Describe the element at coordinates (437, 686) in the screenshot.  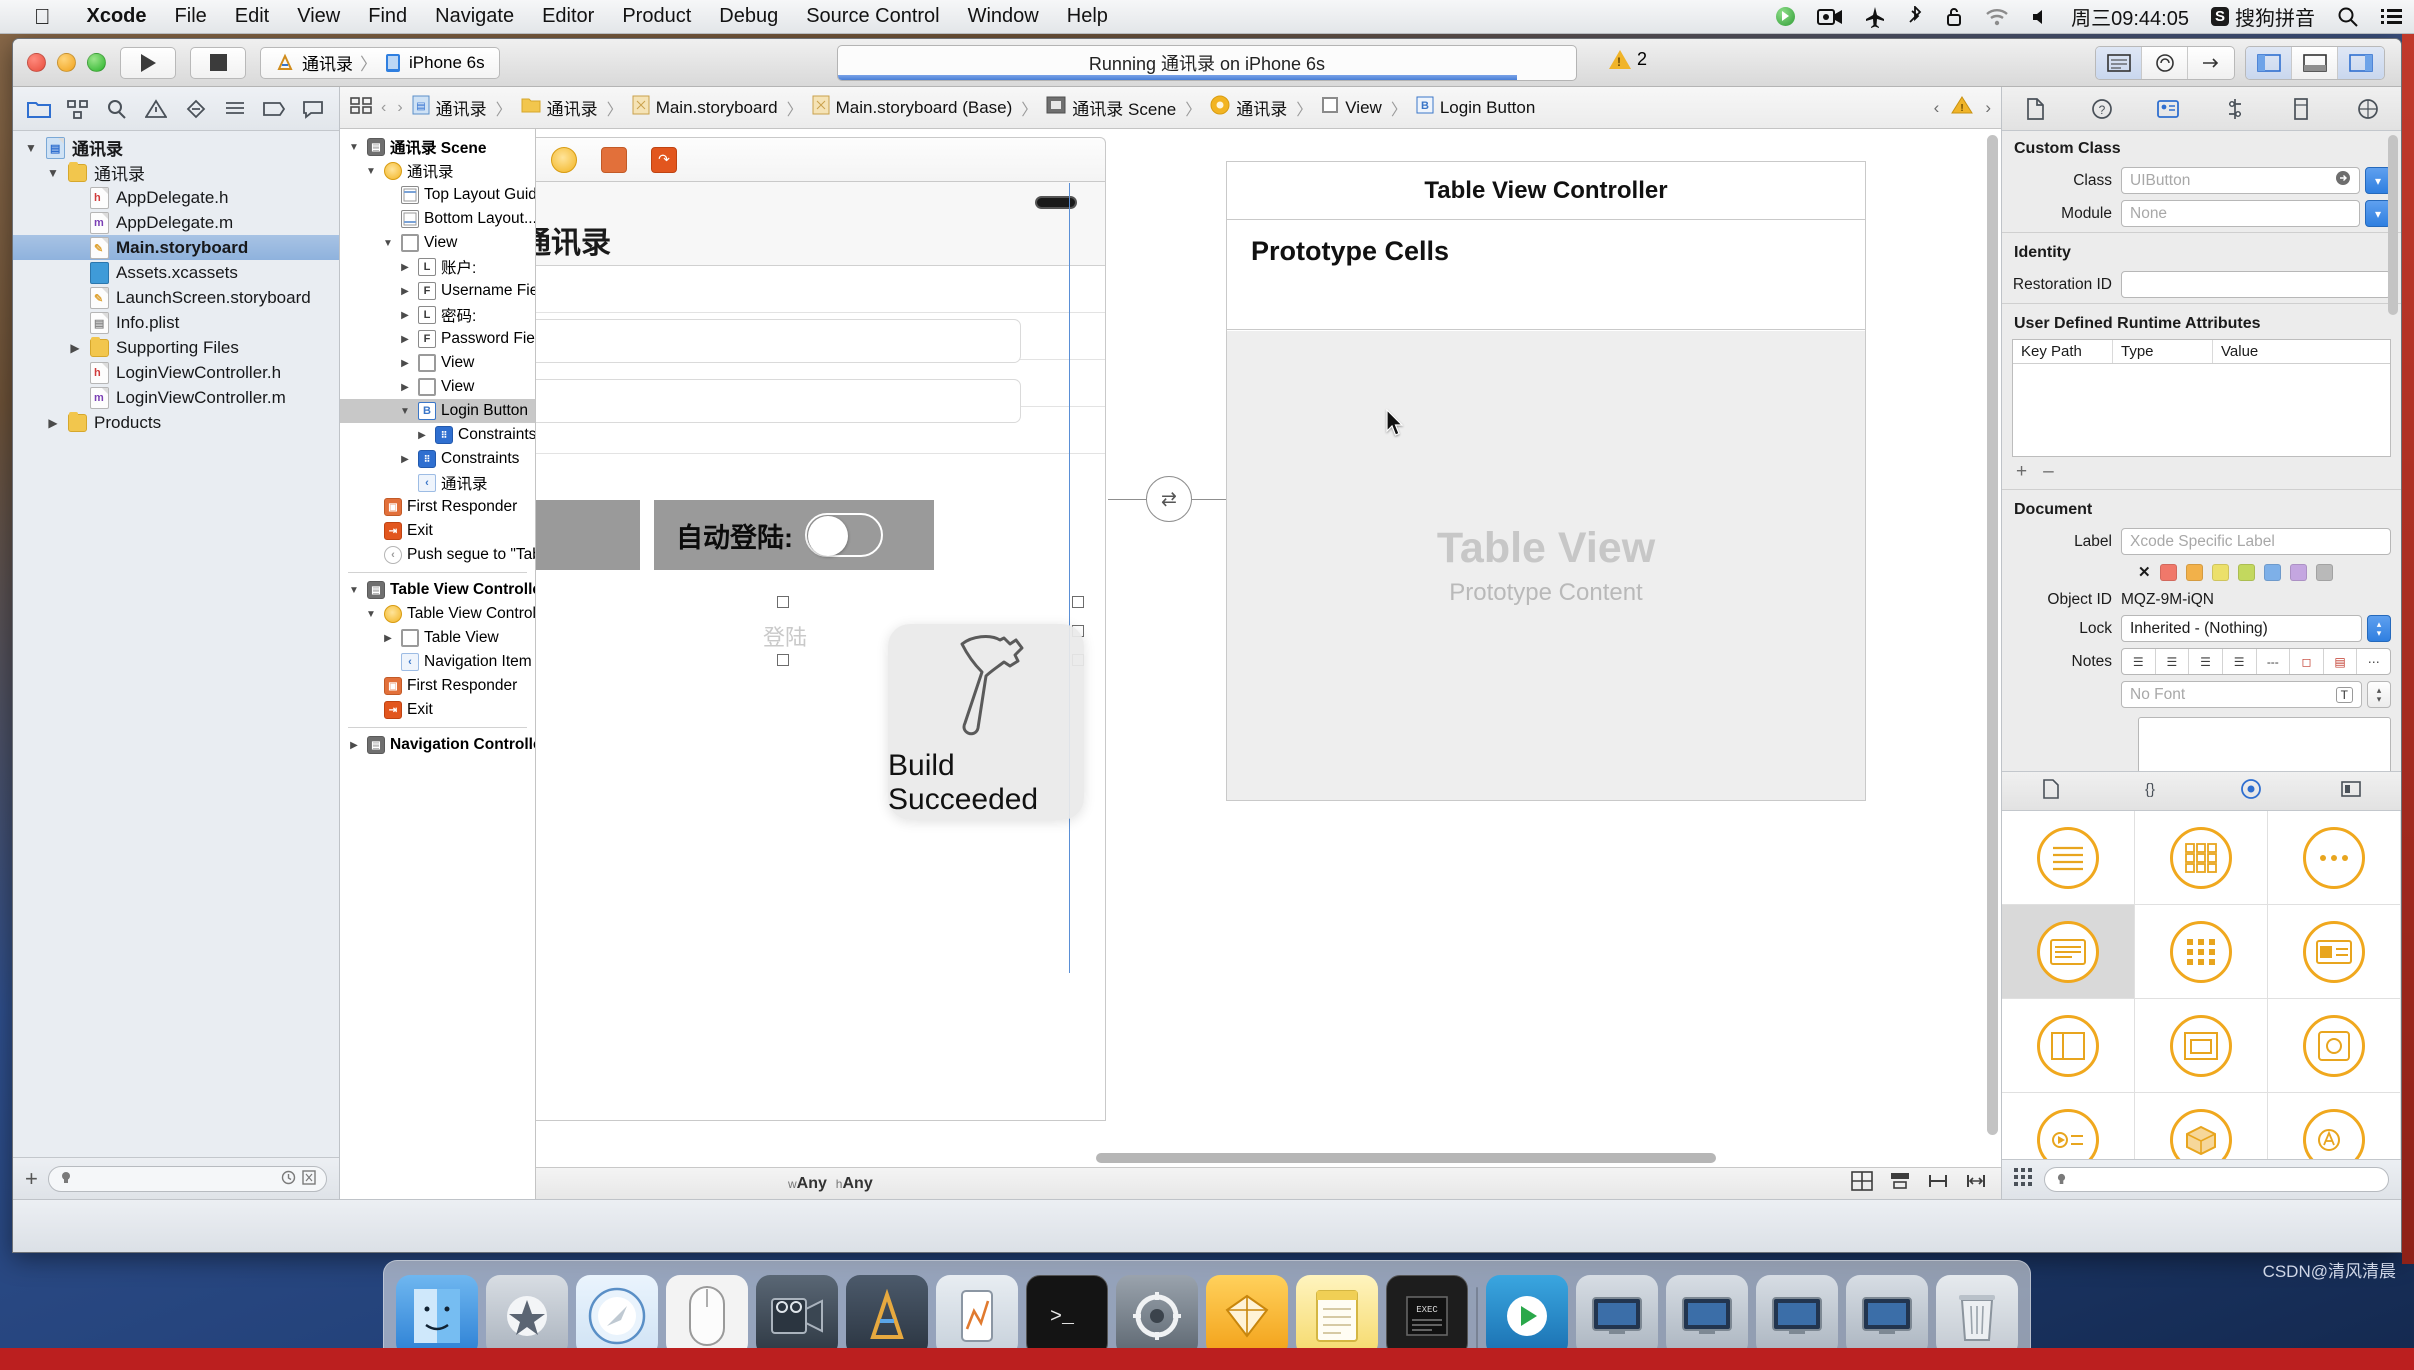
I see `outline-row: ▣ First Responder` at that location.